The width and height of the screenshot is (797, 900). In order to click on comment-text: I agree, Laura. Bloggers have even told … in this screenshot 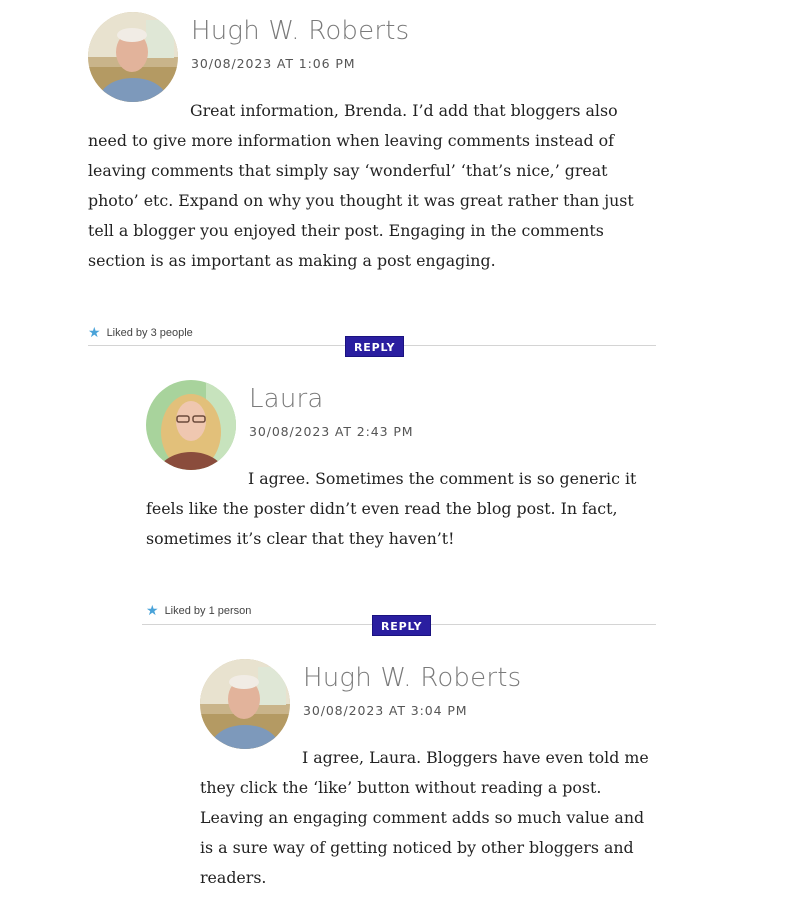, I will do `click(430, 818)`.